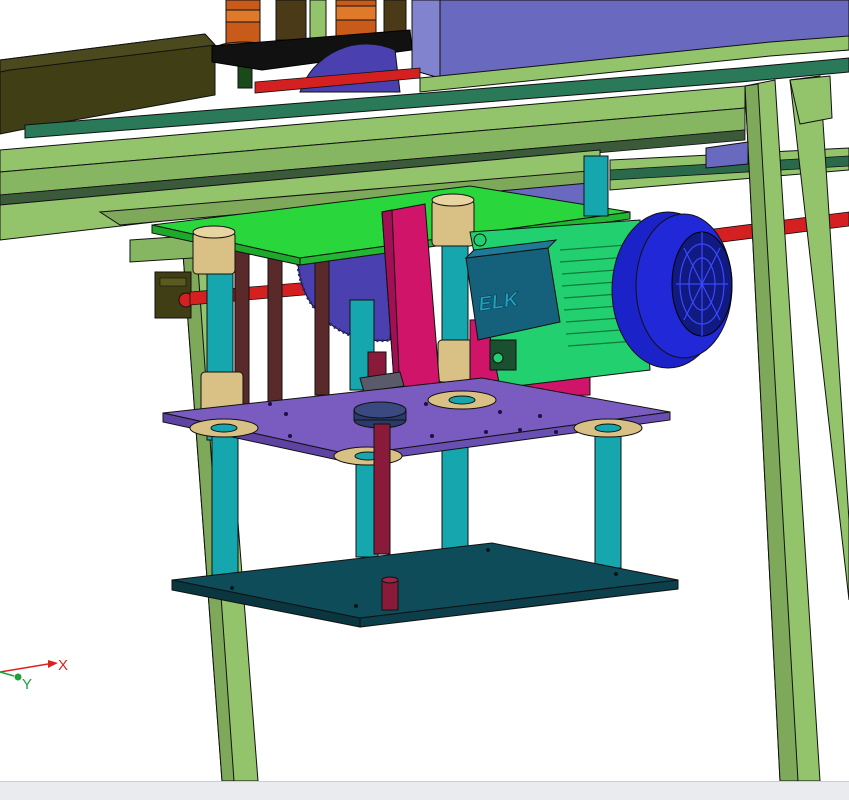 The height and width of the screenshot is (800, 849). I want to click on triad-y-axis, so click(7, 674).